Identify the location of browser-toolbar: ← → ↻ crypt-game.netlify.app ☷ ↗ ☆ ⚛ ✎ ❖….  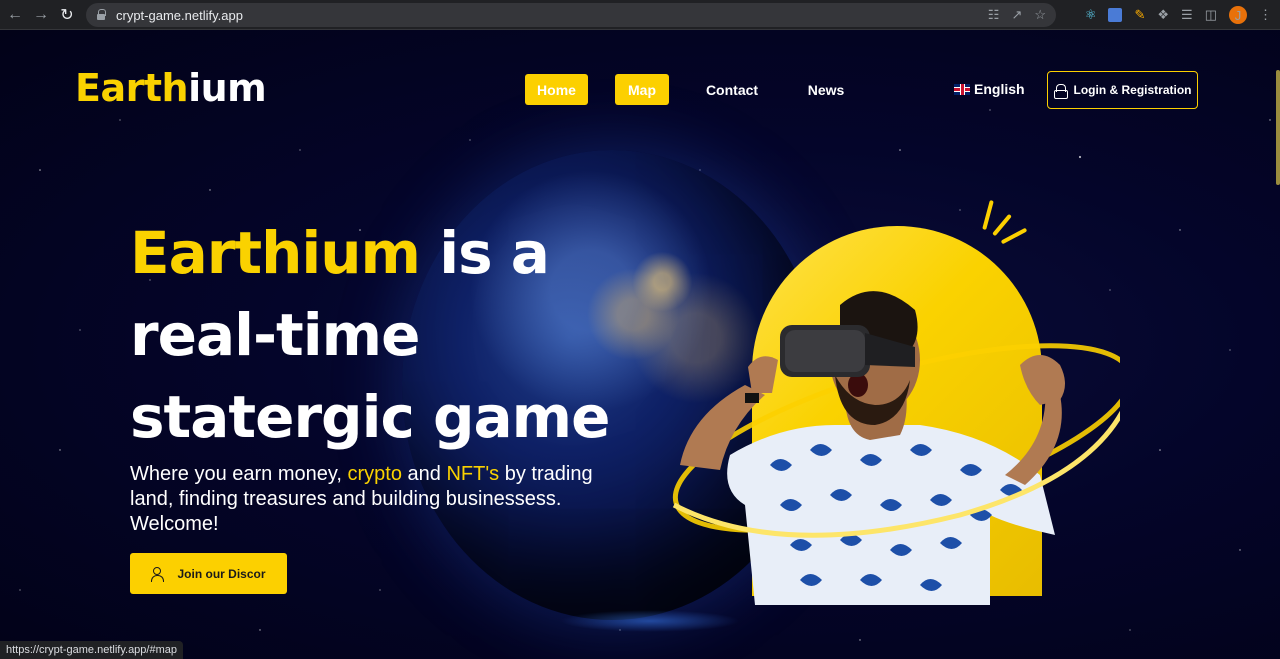
(640, 15).